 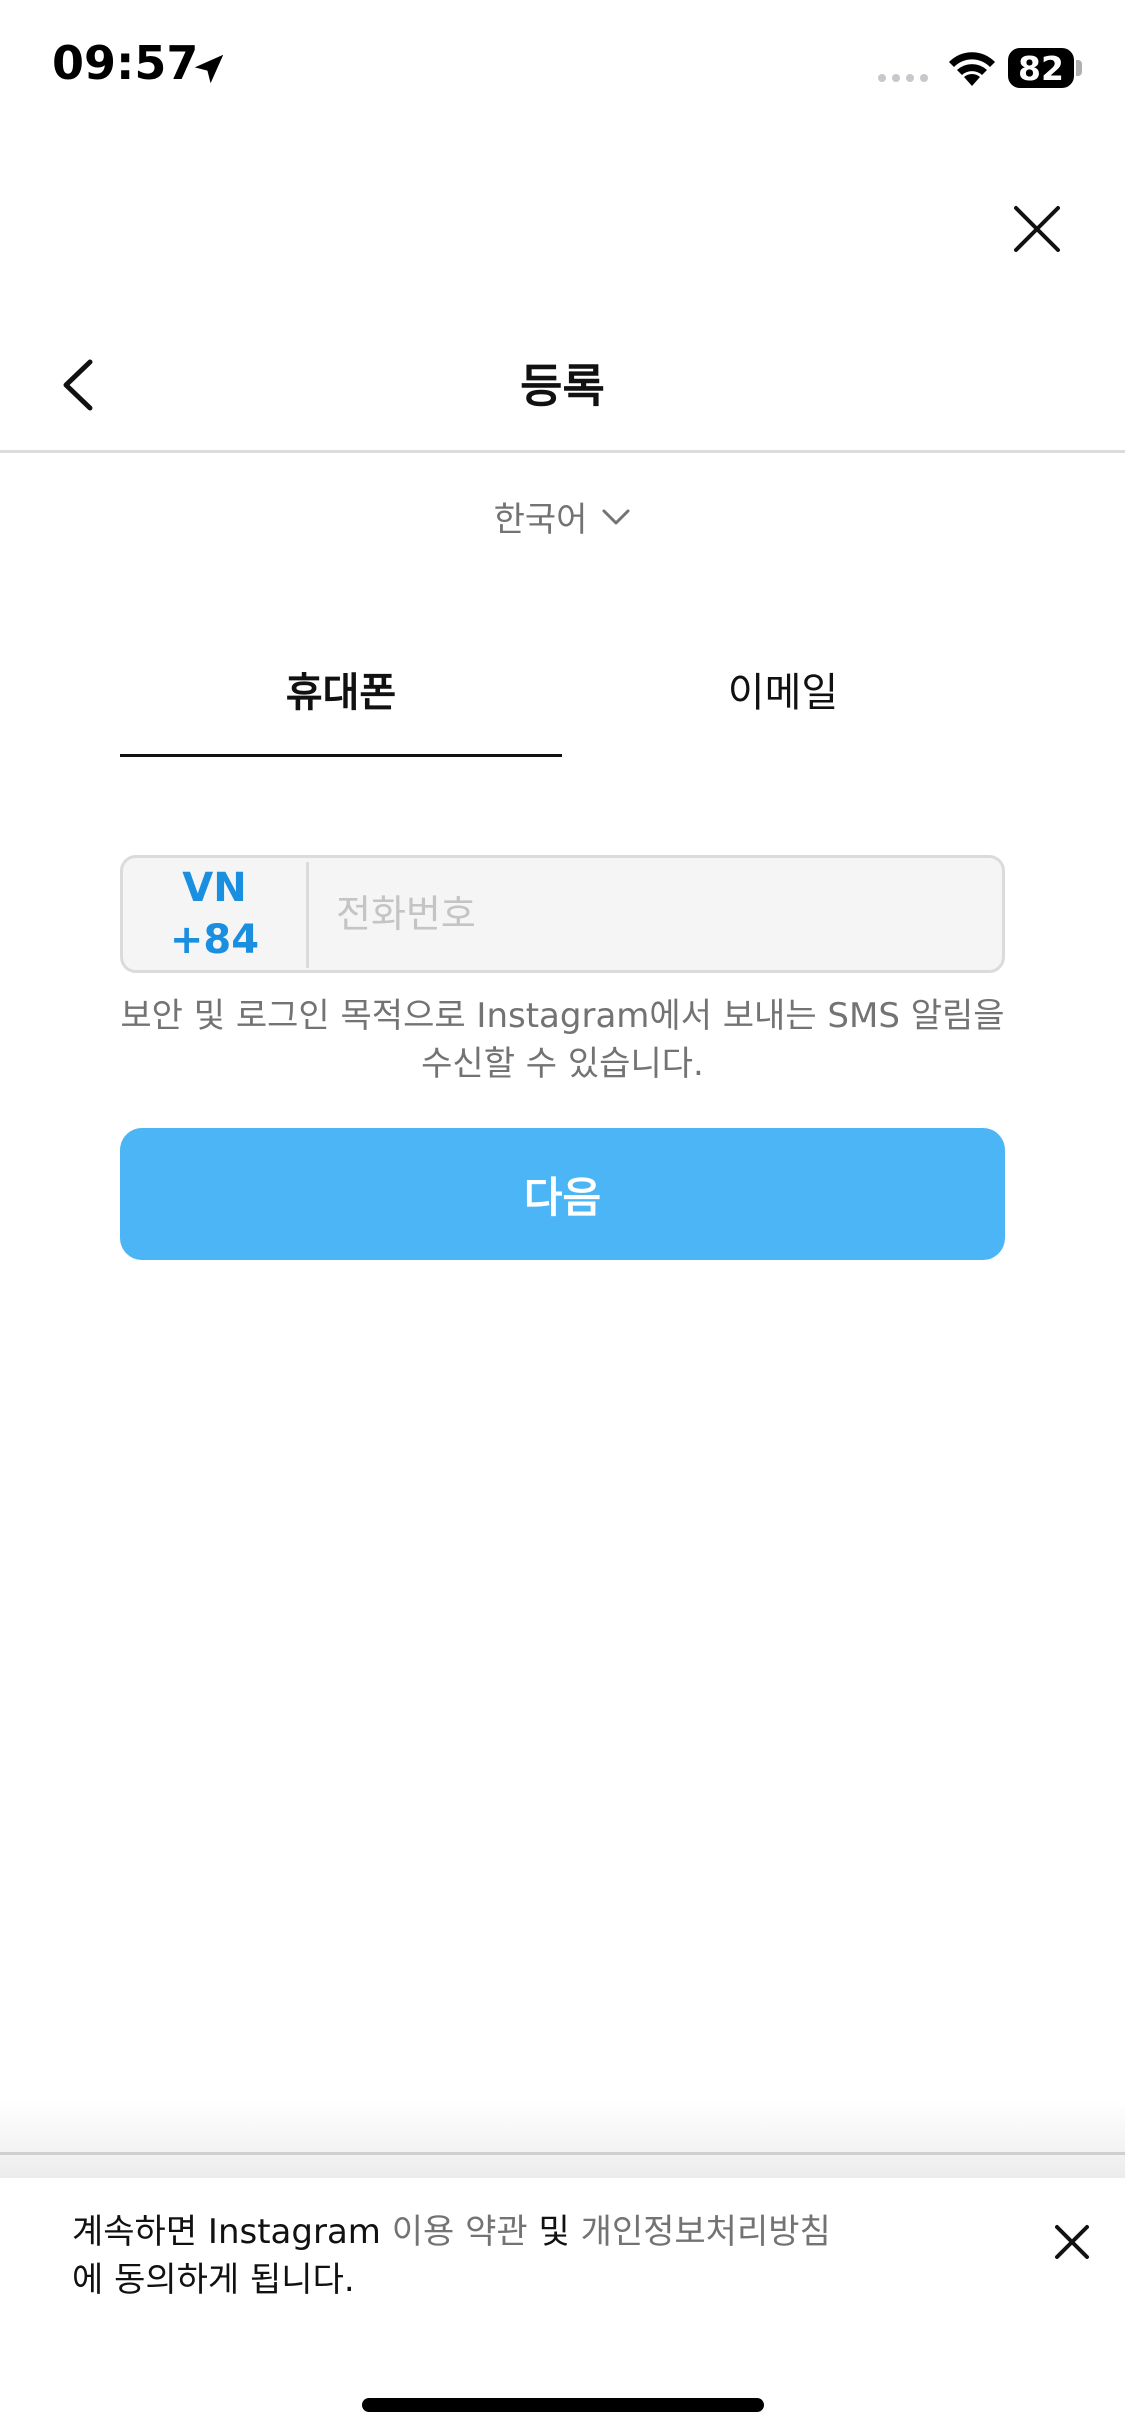 I want to click on battery-level: 82, so click(x=1041, y=68).